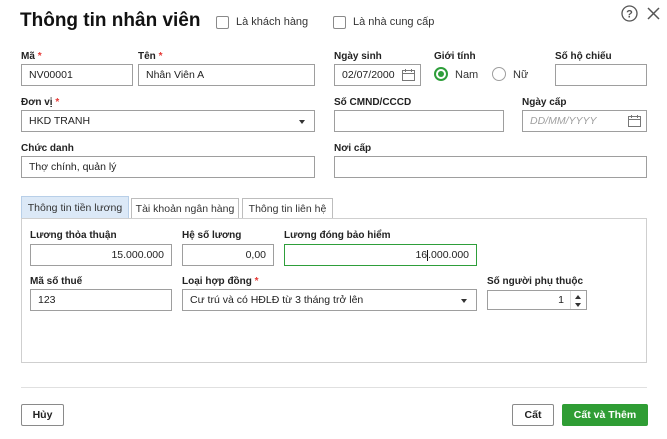  What do you see at coordinates (226, 75) in the screenshot?
I see `name-input: Nhân Viên A` at bounding box center [226, 75].